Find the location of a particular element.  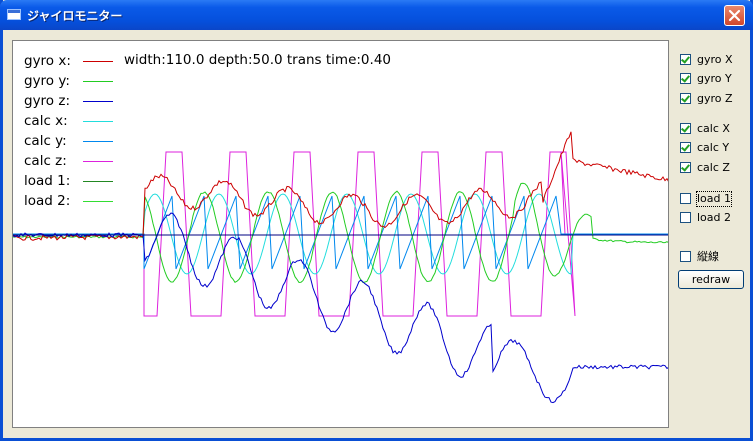

legend-label-calc-y: calc y: is located at coordinates (45, 141).